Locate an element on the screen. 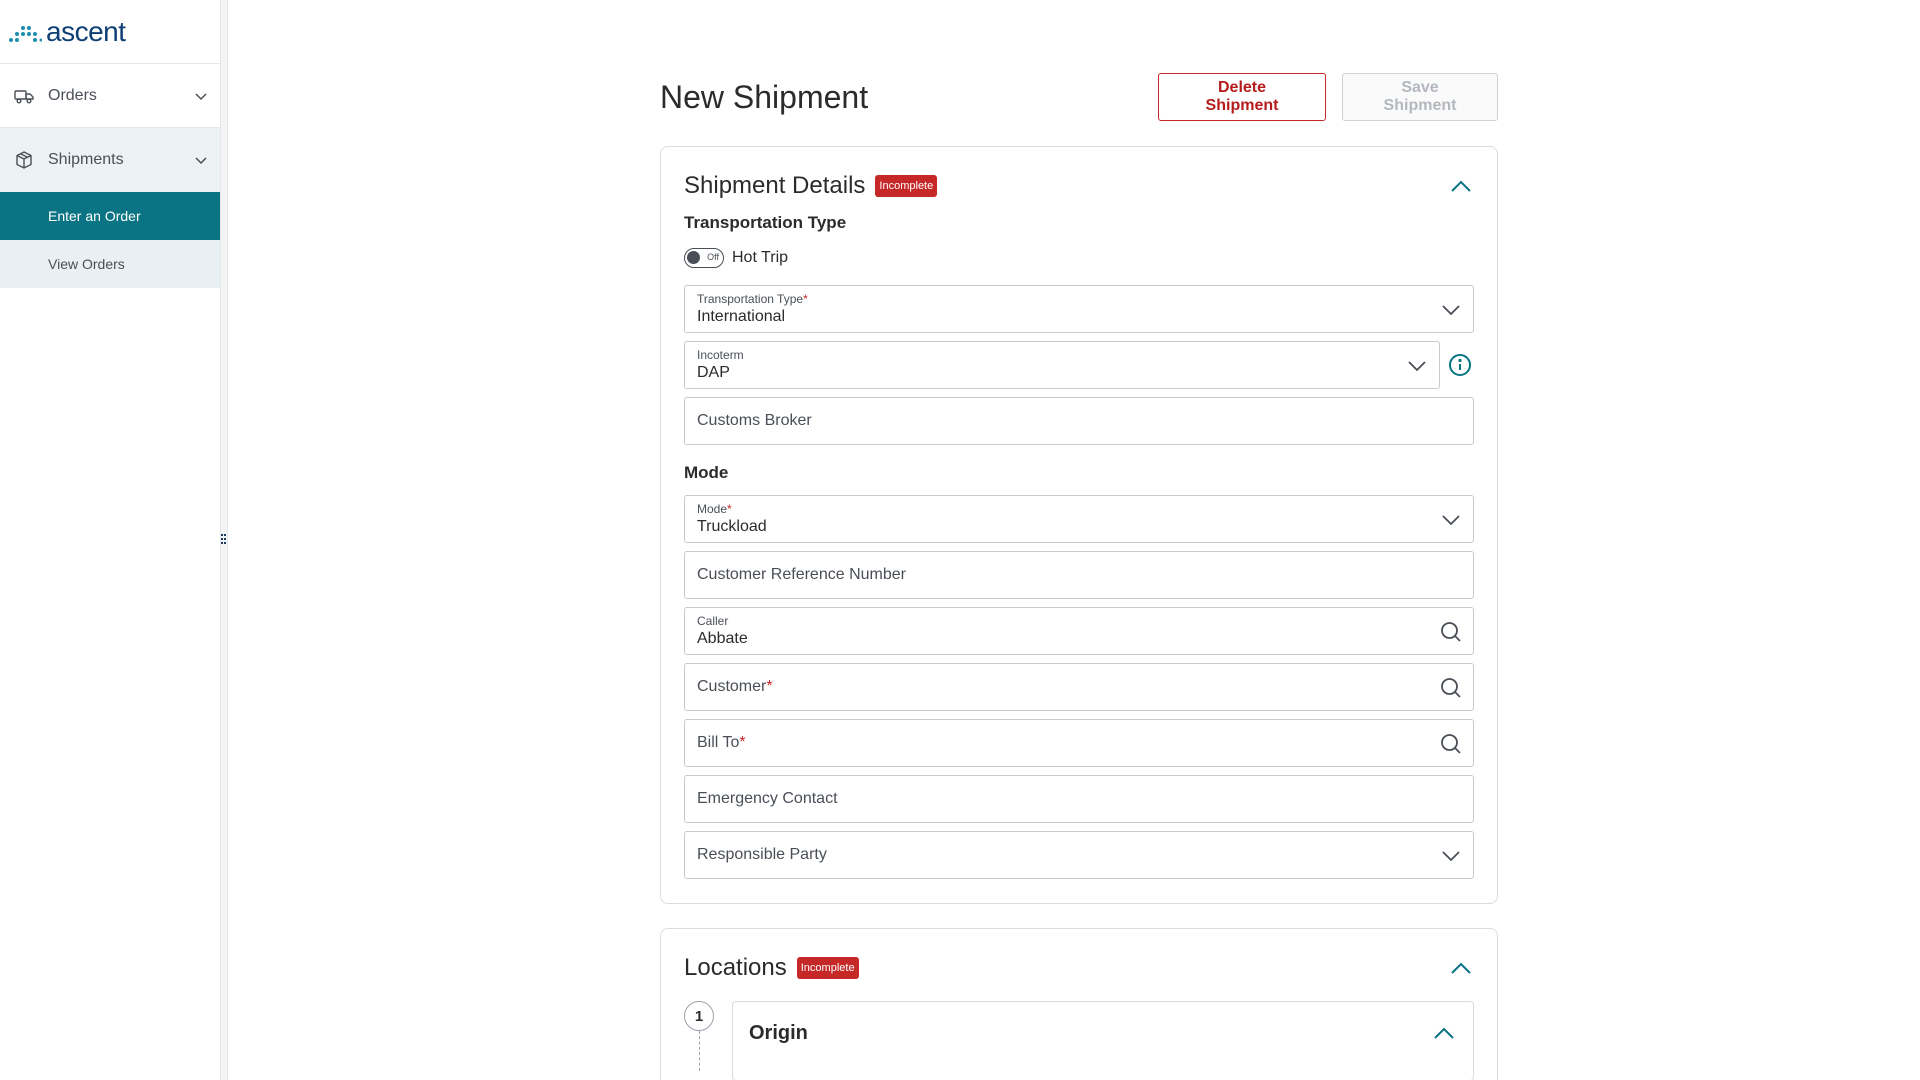  field-placeholder: Customer Reference Number is located at coordinates (801, 574).